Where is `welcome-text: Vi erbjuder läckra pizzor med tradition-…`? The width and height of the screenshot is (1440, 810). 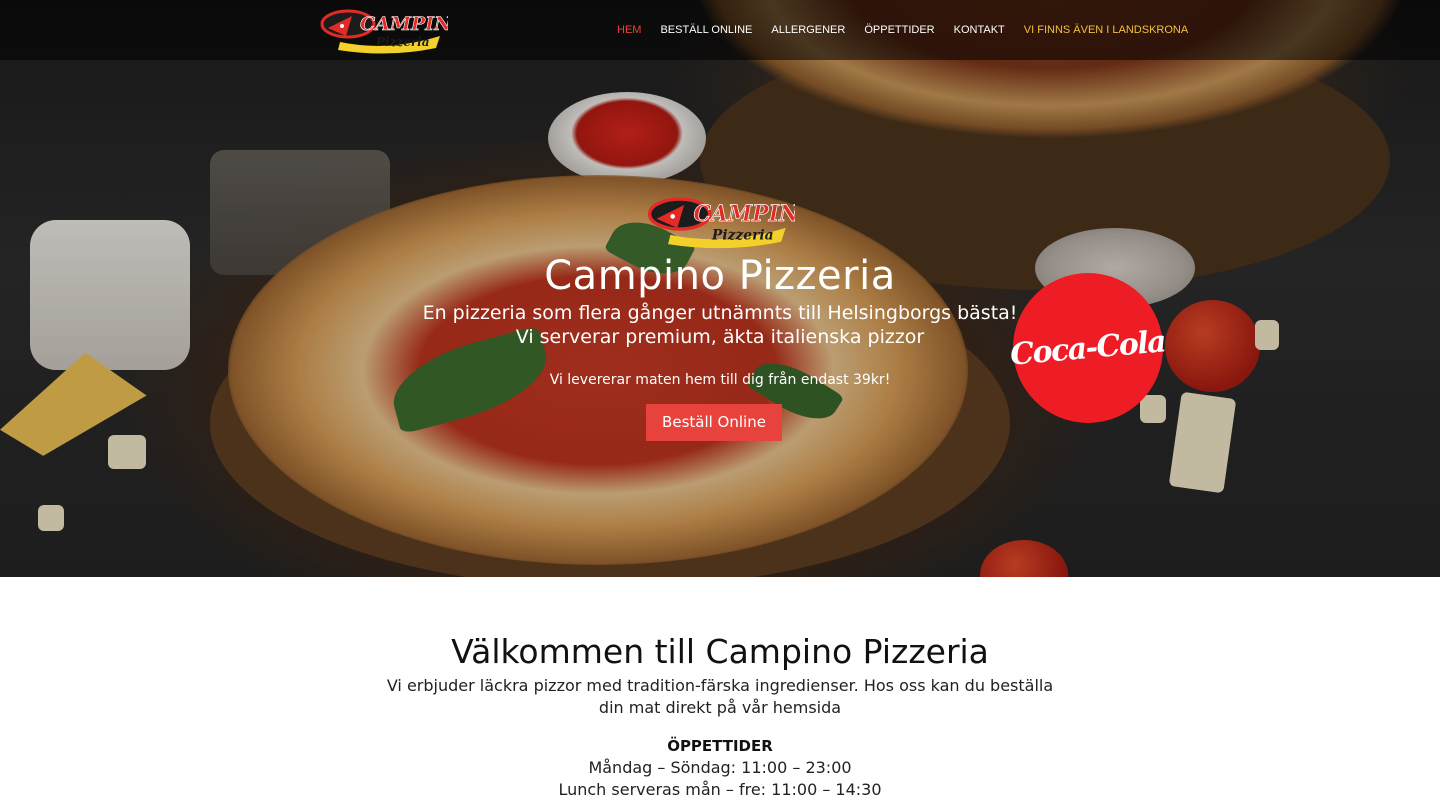
welcome-text: Vi erbjuder läckra pizzor med tradition-… is located at coordinates (720, 696).